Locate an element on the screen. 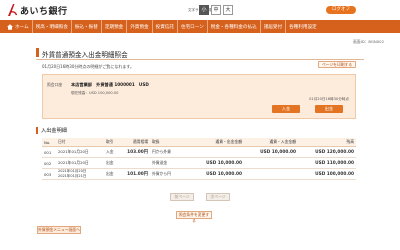 This screenshot has height=250, width=400. account-balance: 現在残高：USD 100,000.00 is located at coordinates (95, 93).